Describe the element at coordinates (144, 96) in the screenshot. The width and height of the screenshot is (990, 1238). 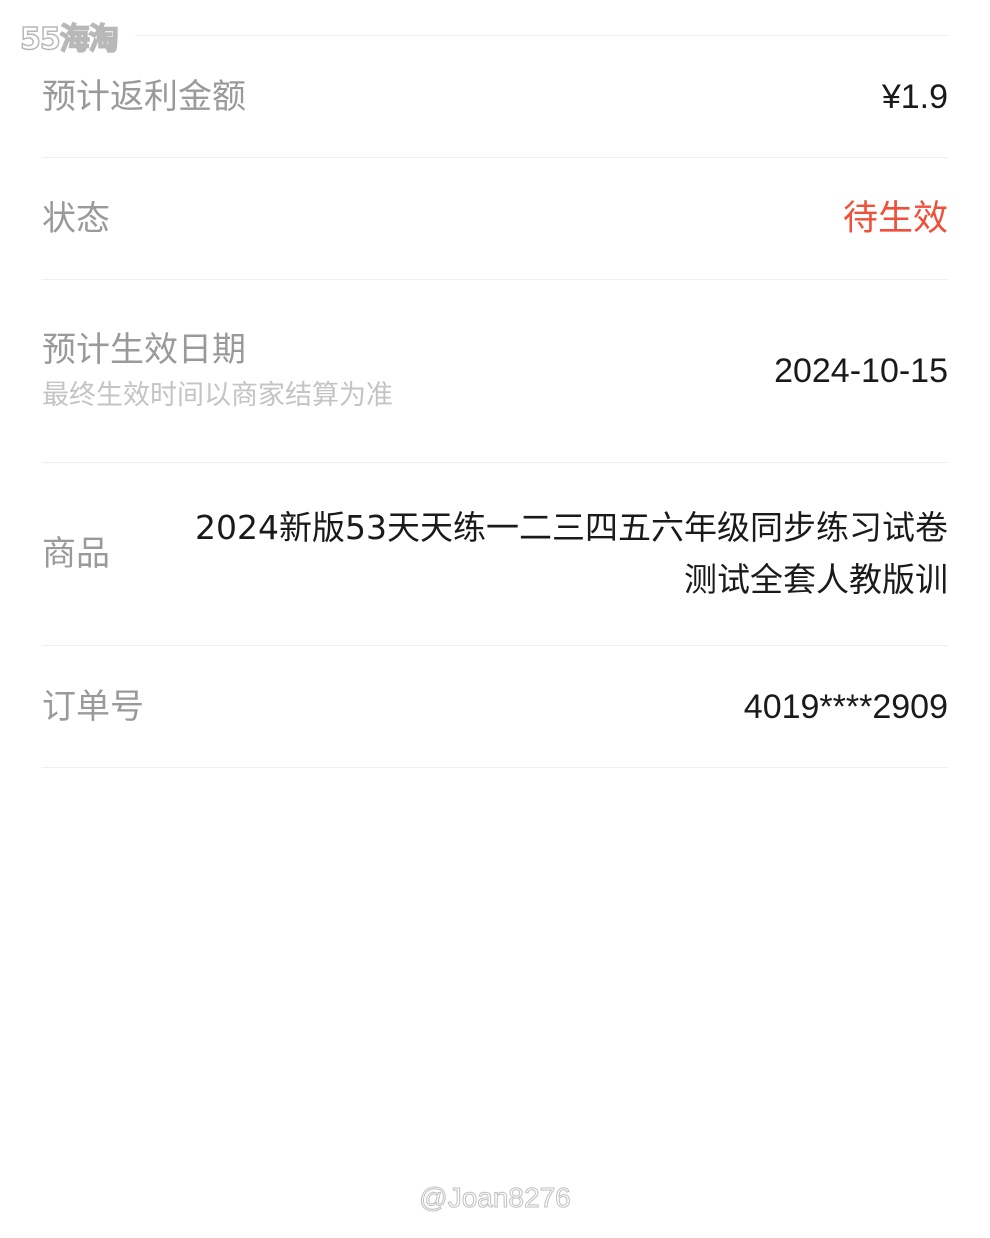
I see `rebate-amount-label: 预计返利金额` at that location.